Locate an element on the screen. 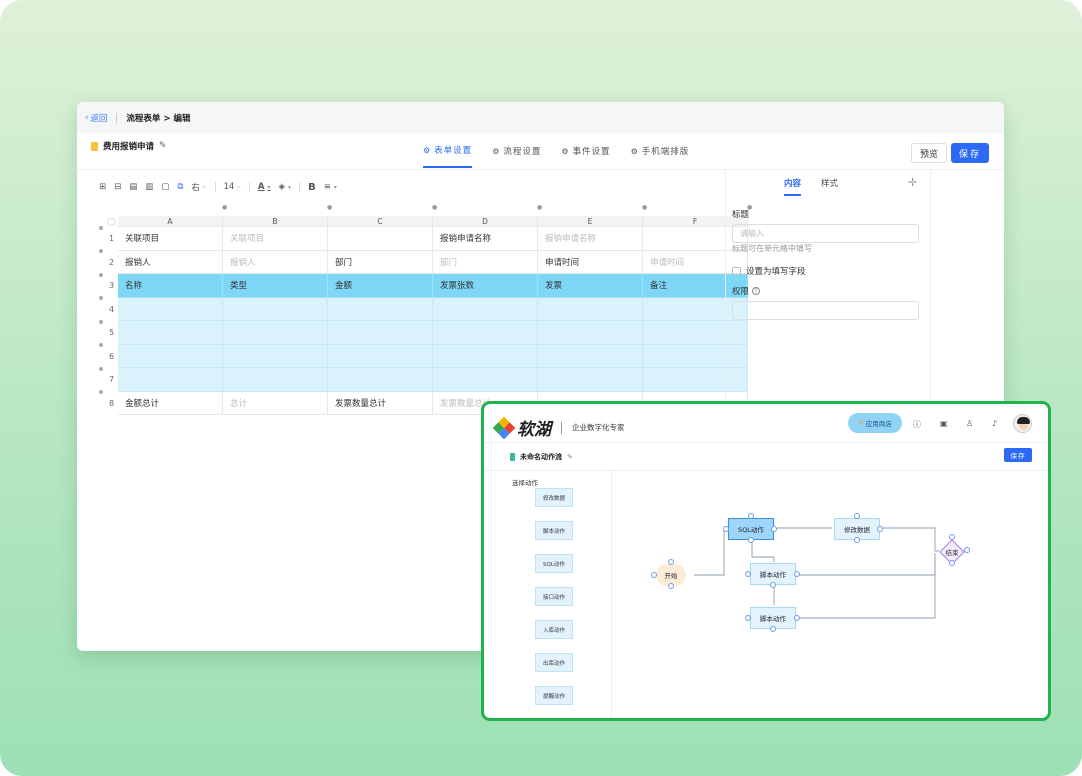  action-item: 入库动作 is located at coordinates (554, 629).